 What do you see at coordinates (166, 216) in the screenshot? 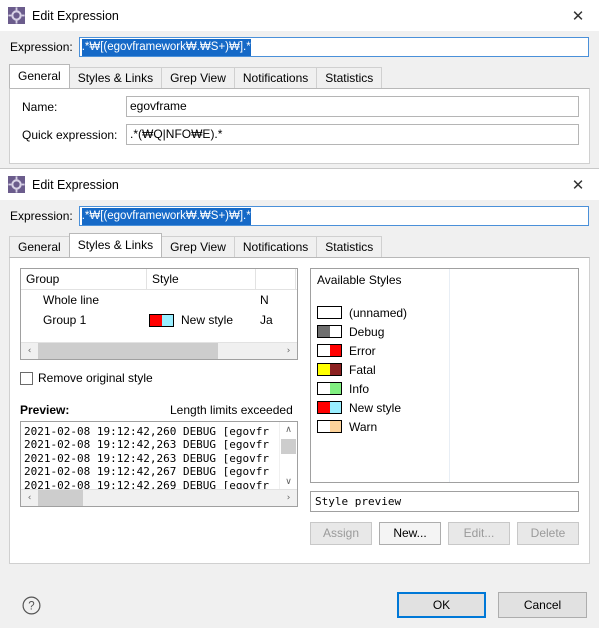
I see `expression-value: .*₩[(egovframework₩.₩S+)₩].*` at bounding box center [166, 216].